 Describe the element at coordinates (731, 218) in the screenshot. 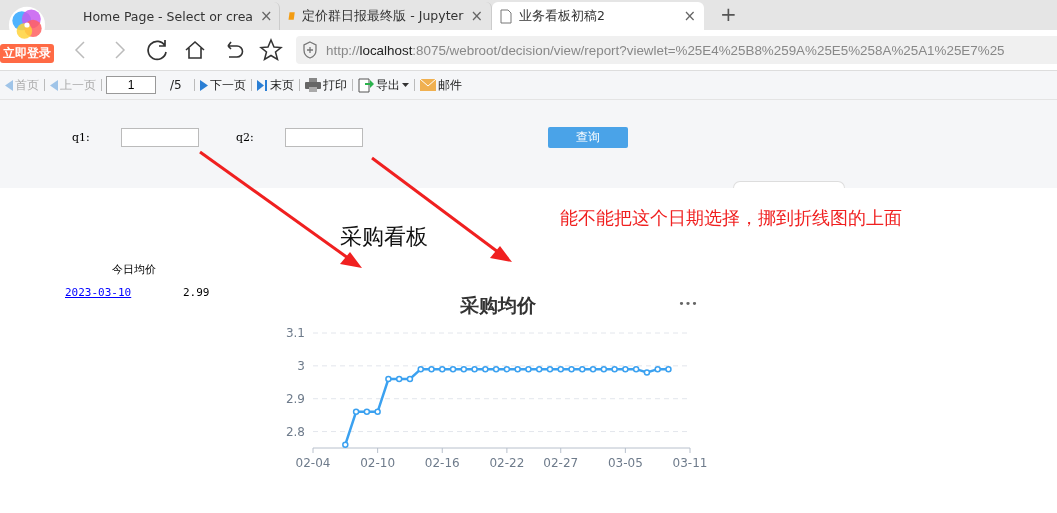

I see `annotation-note: 能不能把这个日期选择，挪到折线图的上面` at that location.